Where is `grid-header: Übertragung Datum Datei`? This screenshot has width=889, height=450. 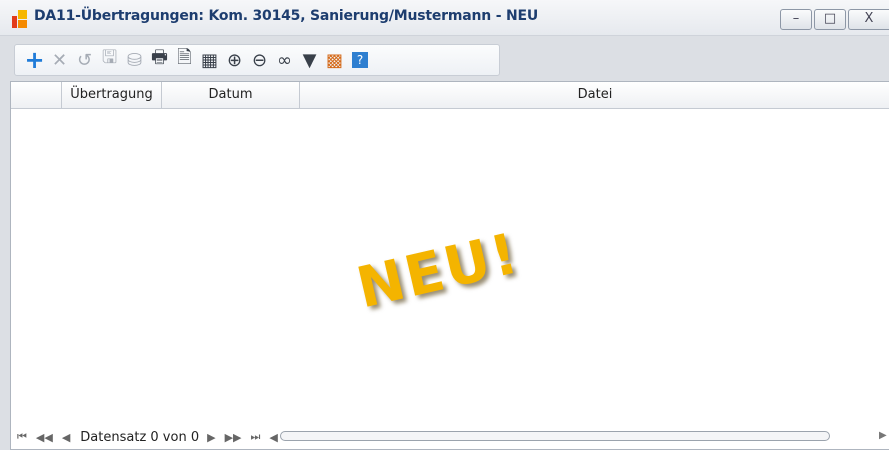
grid-header: Übertragung Datum Datei is located at coordinates (450, 95).